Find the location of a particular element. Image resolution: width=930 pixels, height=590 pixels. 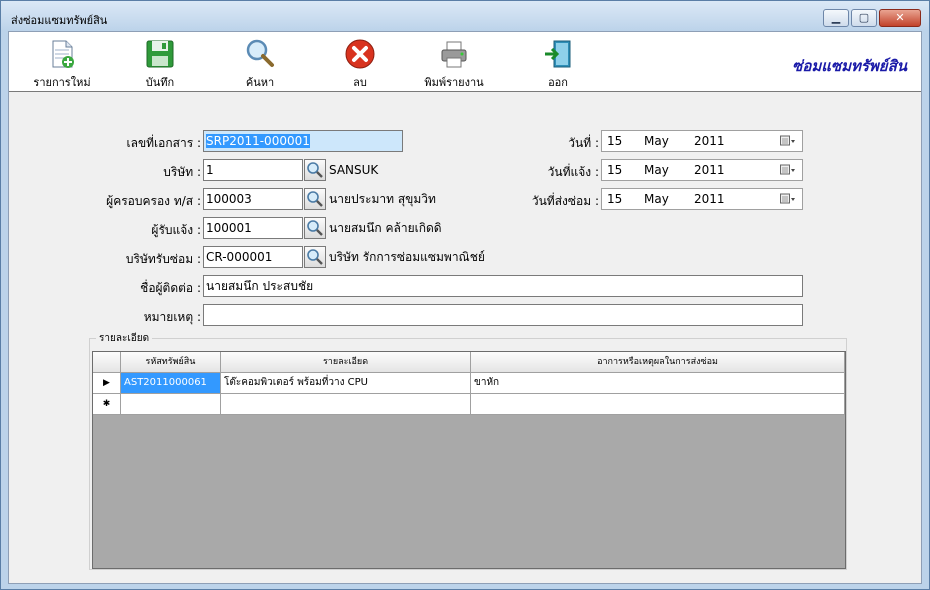

minimize-button: ▁ is located at coordinates (836, 18).